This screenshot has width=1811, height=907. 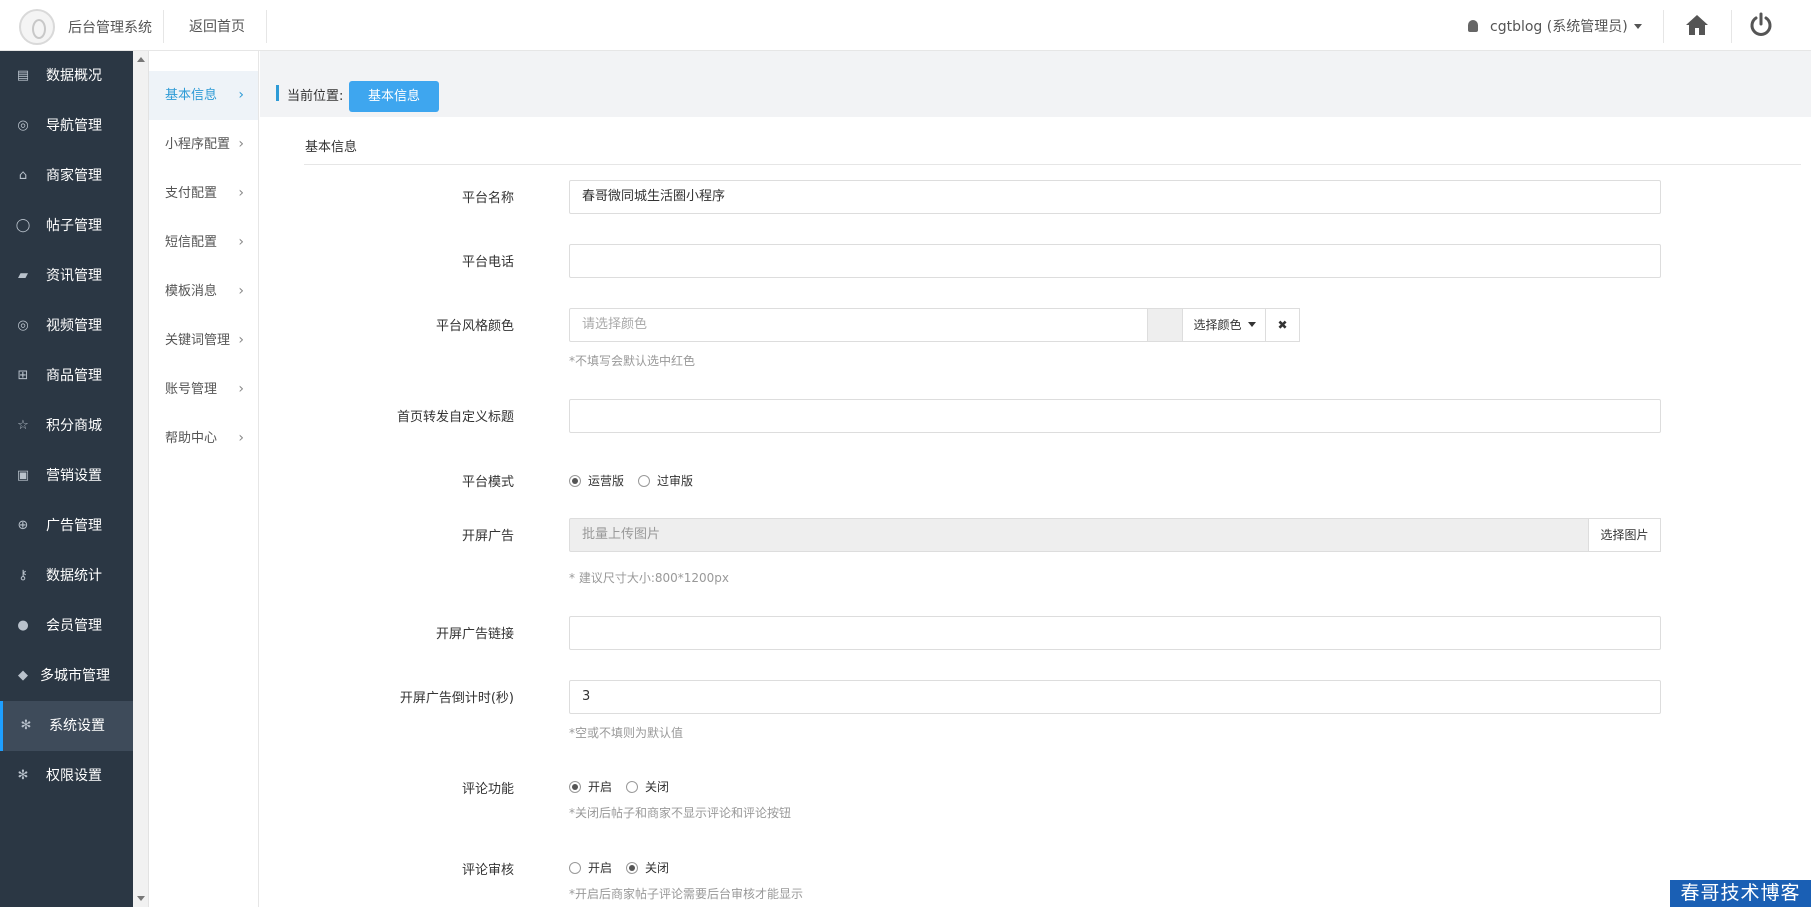 I want to click on submenu-item-miniprogram-config: 小程序配置 ›, so click(x=203, y=144).